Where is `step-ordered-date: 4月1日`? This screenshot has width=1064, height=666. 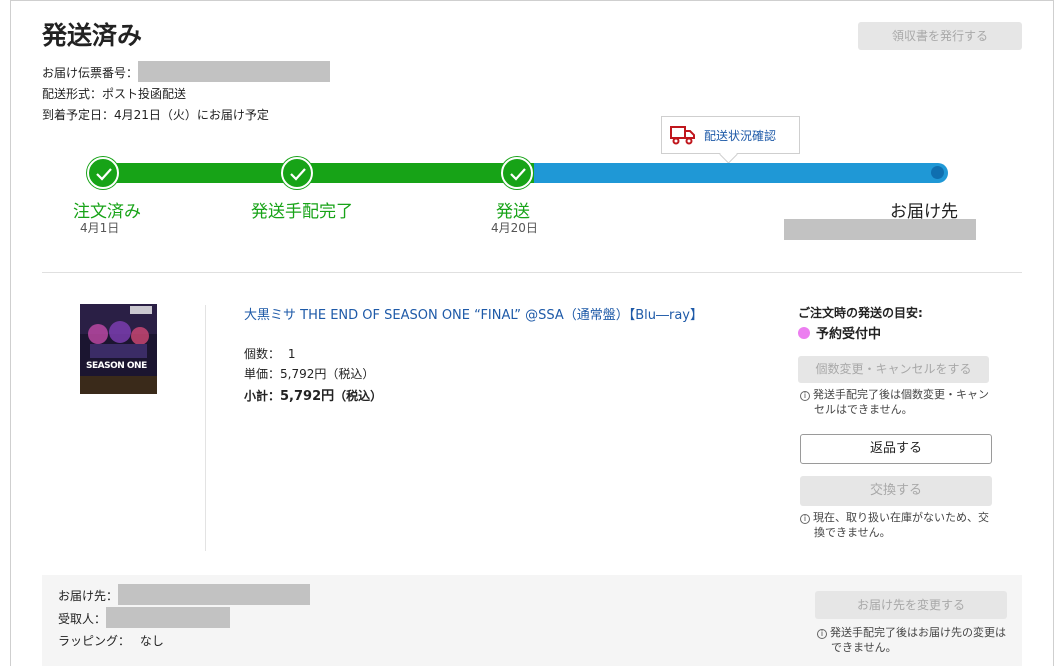 step-ordered-date: 4月1日 is located at coordinates (100, 228).